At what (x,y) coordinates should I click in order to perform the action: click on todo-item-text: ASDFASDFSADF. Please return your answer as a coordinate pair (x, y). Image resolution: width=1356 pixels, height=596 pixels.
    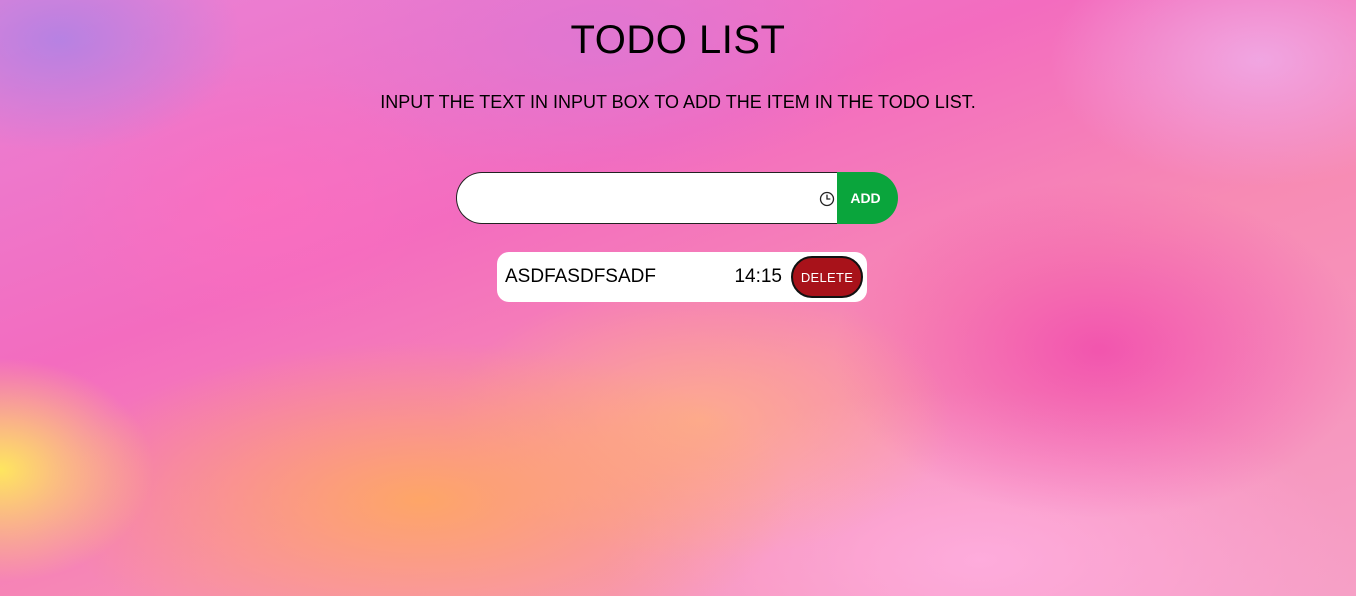
    Looking at the image, I should click on (580, 276).